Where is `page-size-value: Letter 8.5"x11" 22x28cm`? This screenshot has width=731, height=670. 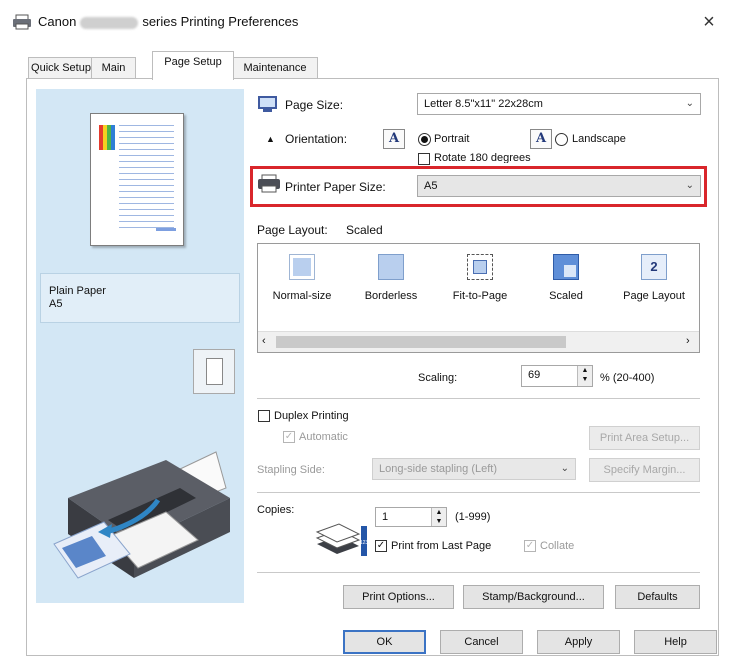
page-size-value: Letter 8.5"x11" 22x28cm is located at coordinates (483, 104).